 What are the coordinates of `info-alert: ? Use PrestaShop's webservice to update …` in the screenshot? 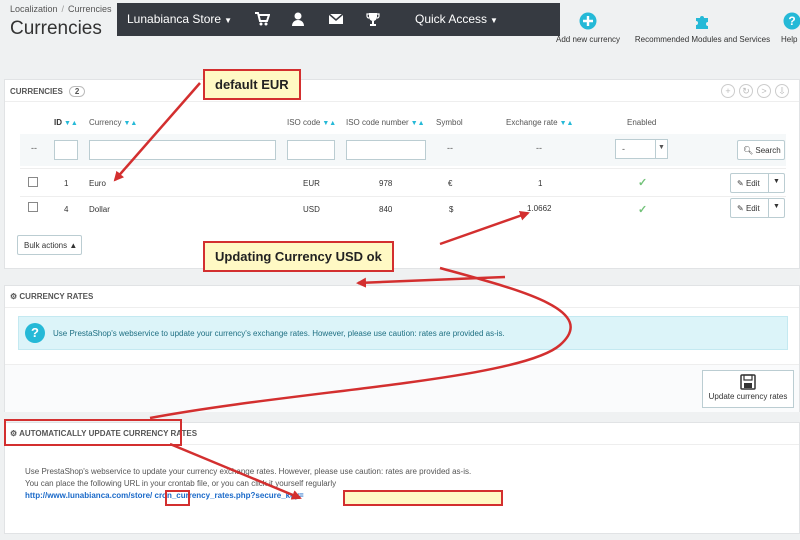 It's located at (403, 333).